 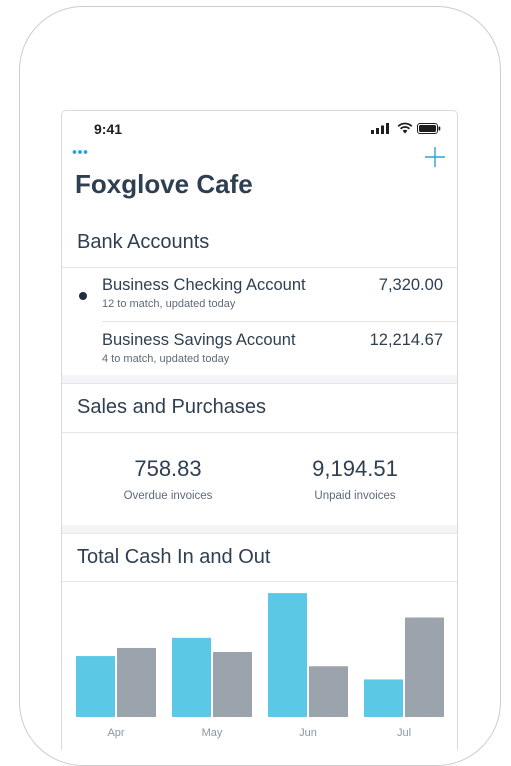 What do you see at coordinates (169, 304) in the screenshot?
I see `account-subtitle: 12 to match, updated today` at bounding box center [169, 304].